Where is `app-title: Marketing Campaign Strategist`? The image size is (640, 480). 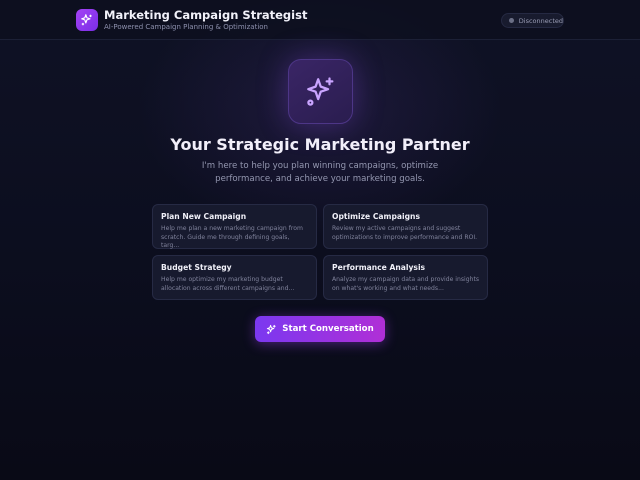 app-title: Marketing Campaign Strategist is located at coordinates (206, 15).